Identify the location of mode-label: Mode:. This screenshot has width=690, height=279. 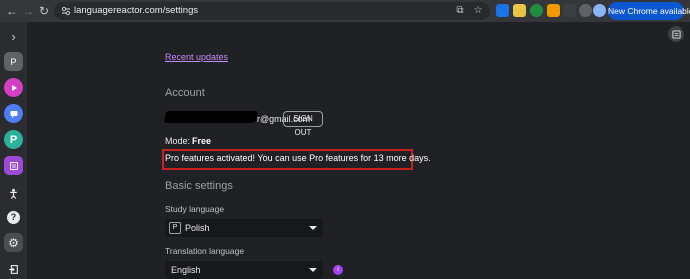
(178, 141).